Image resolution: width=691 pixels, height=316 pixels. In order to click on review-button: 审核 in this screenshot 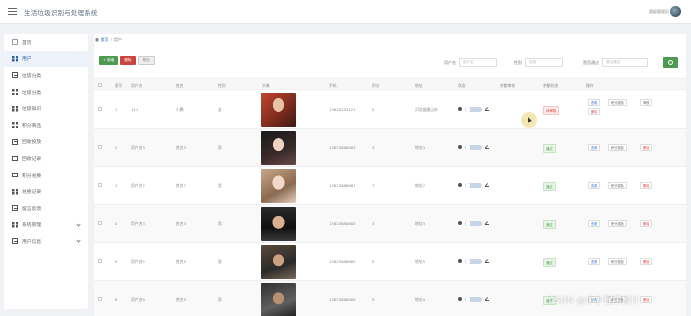, I will do `click(646, 102)`.